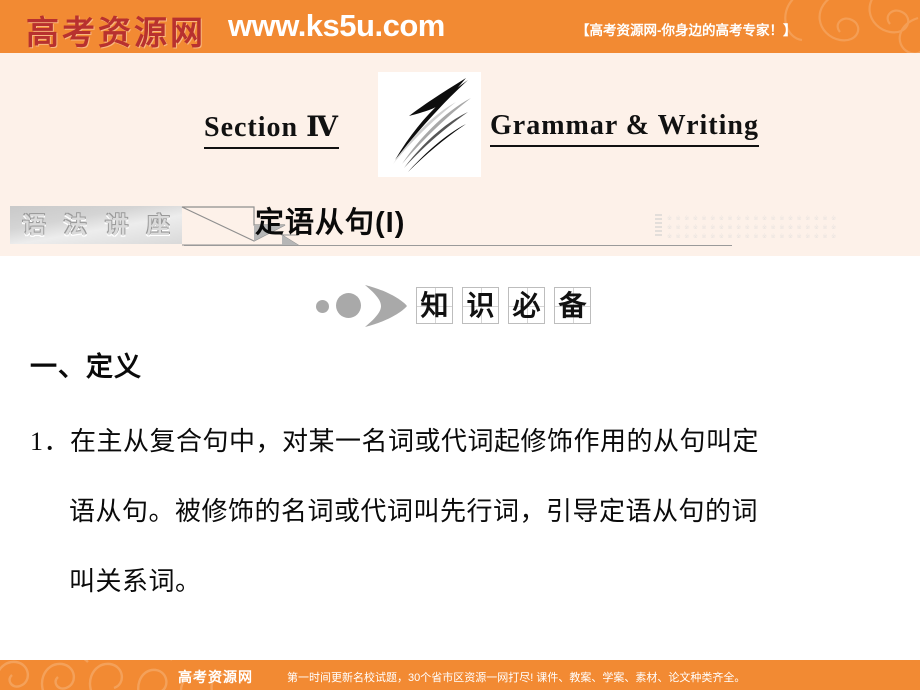  What do you see at coordinates (503, 305) in the screenshot?
I see `knowledge-char-boxes: 知 识 必 备` at bounding box center [503, 305].